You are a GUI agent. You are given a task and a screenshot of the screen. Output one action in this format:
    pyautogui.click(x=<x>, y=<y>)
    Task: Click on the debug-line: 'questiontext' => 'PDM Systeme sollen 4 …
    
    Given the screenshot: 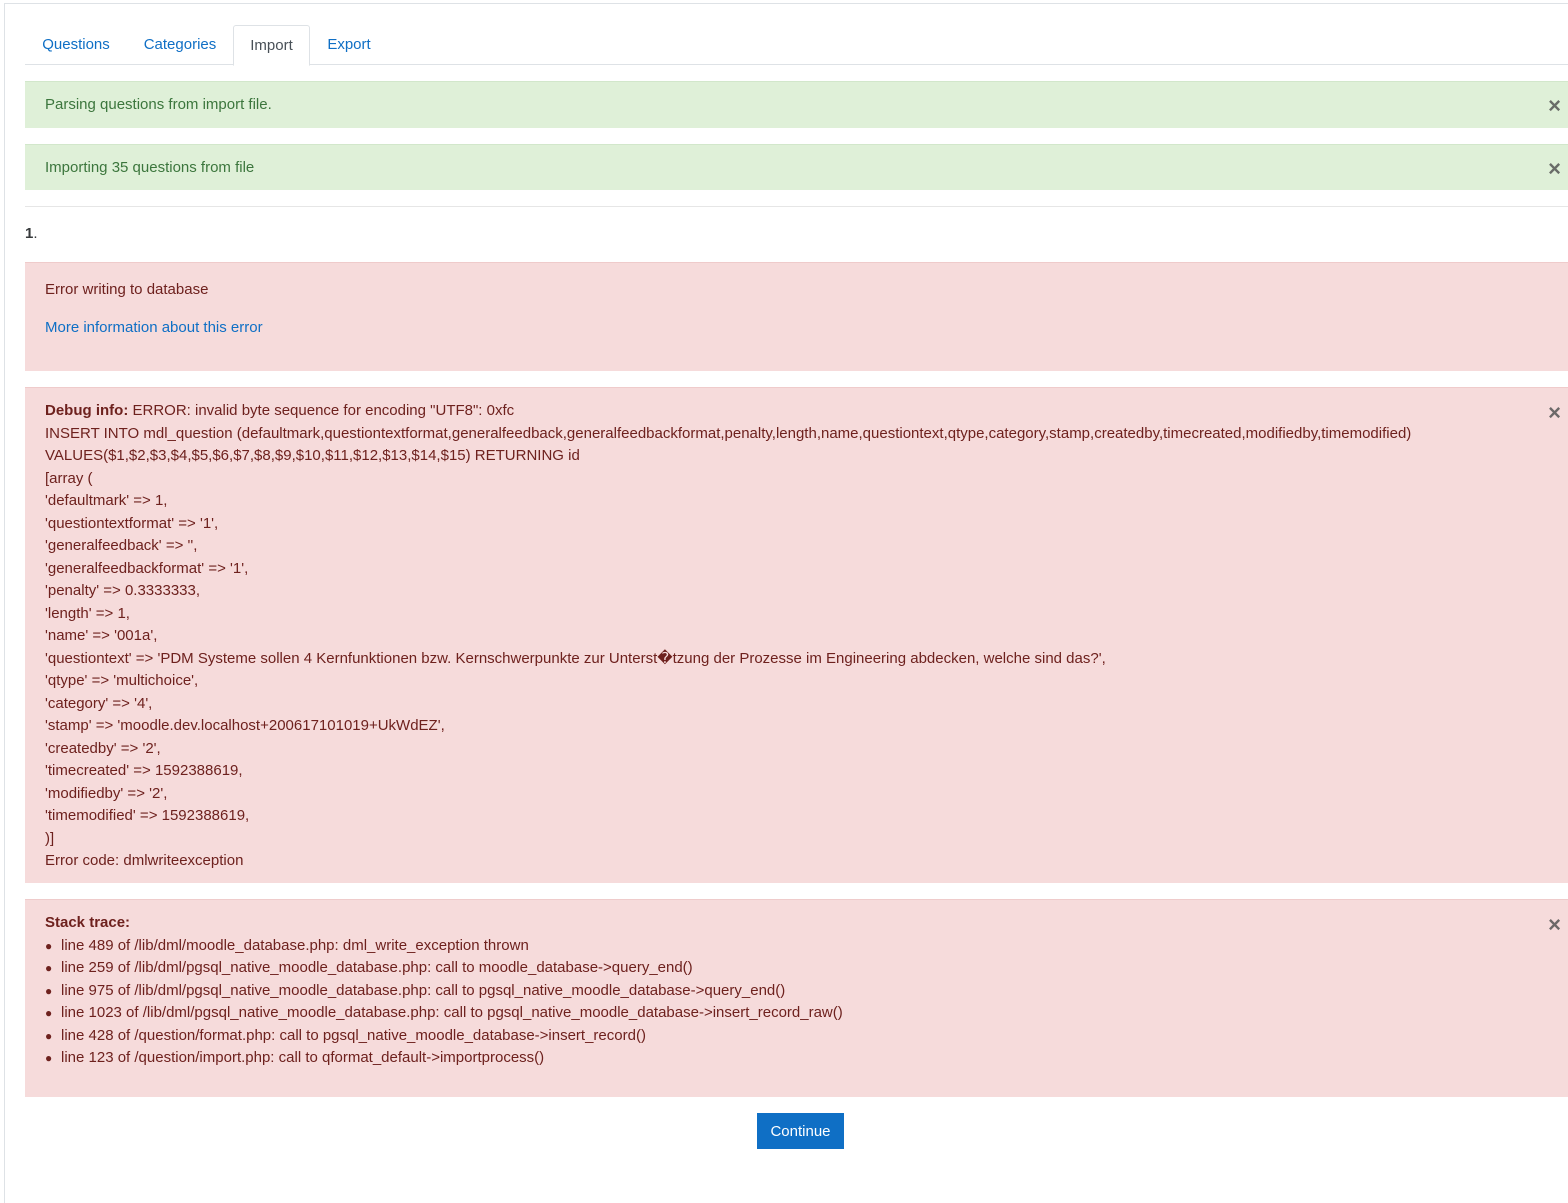 What is the action you would take?
    pyautogui.click(x=575, y=658)
    